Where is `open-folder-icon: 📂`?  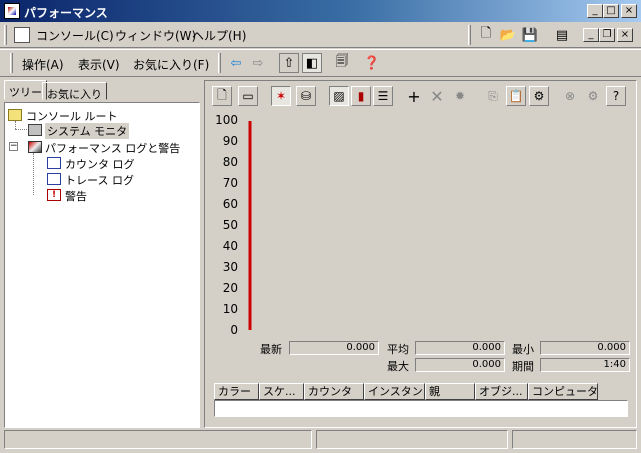 open-folder-icon: 📂 is located at coordinates (508, 35).